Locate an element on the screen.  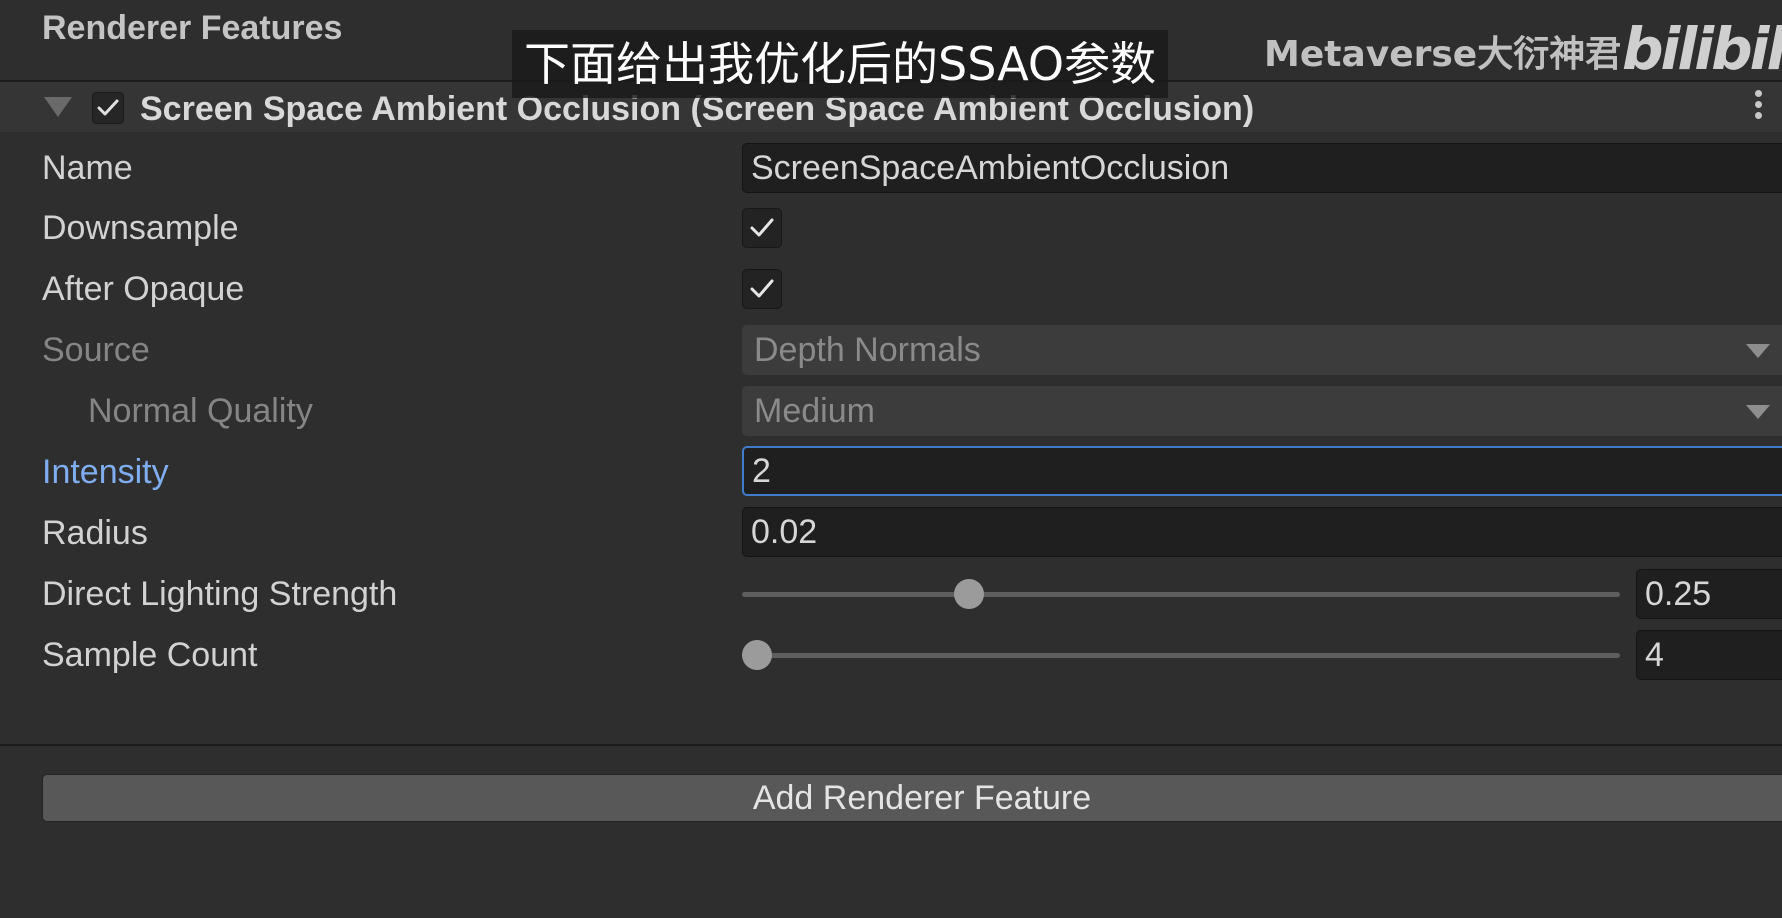
sample-count-label: Sample Count is located at coordinates (150, 655).